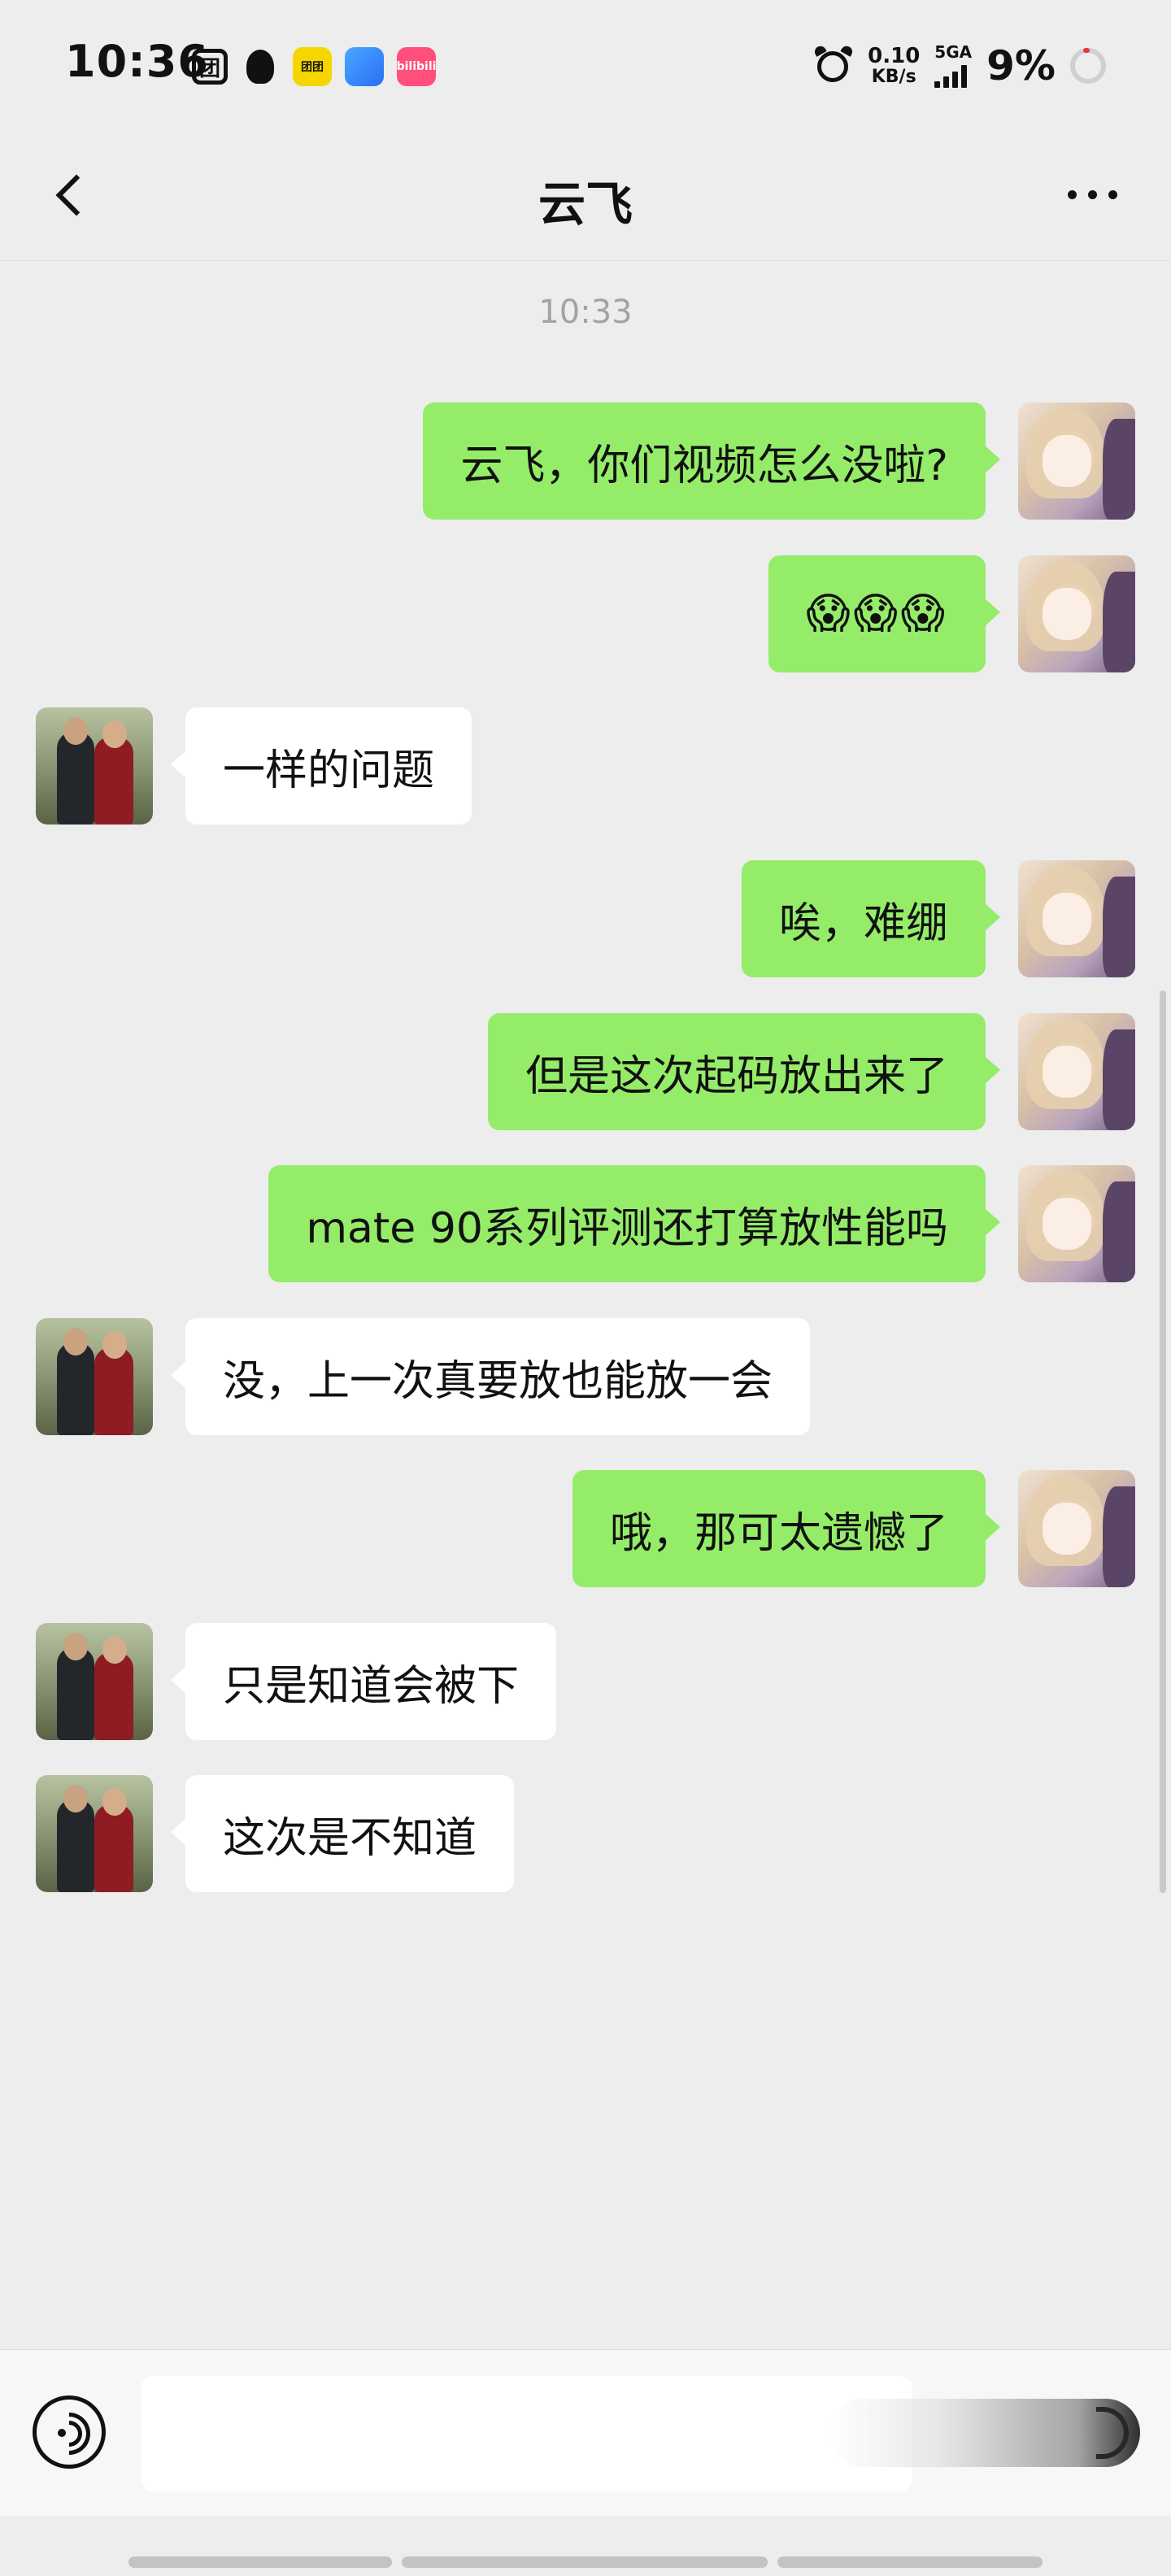 This screenshot has height=2576, width=1171. What do you see at coordinates (416, 67) in the screenshot?
I see `bilibili-icon: bilibili` at bounding box center [416, 67].